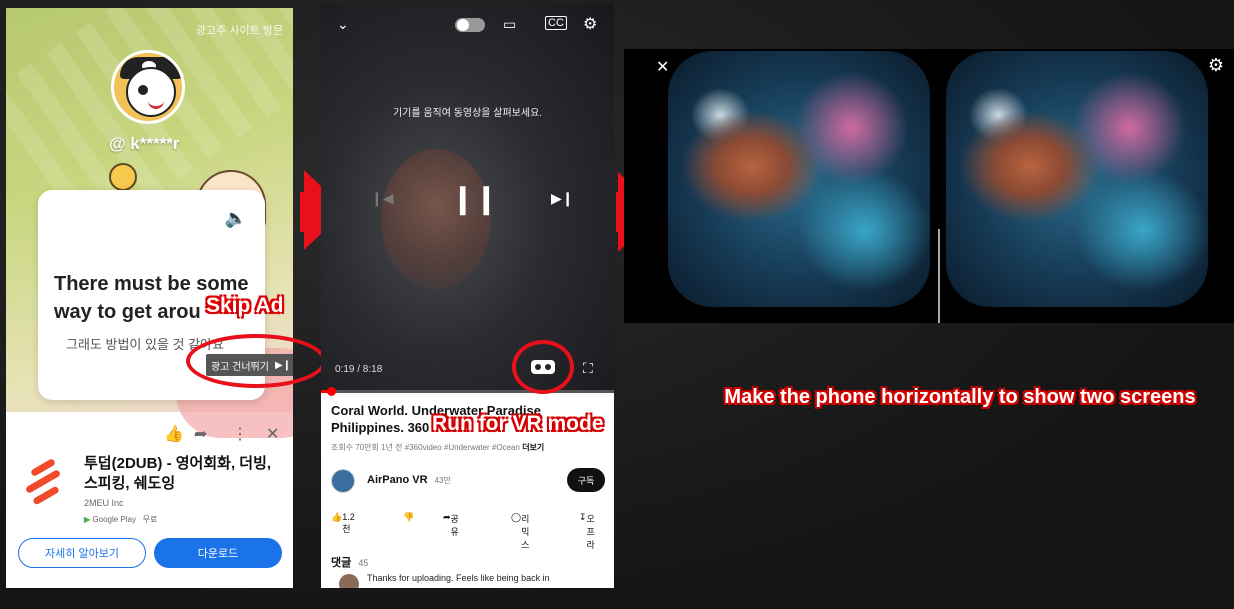 The width and height of the screenshot is (1234, 609). I want to click on thumbs-up-icon: 👍, so click(174, 434).